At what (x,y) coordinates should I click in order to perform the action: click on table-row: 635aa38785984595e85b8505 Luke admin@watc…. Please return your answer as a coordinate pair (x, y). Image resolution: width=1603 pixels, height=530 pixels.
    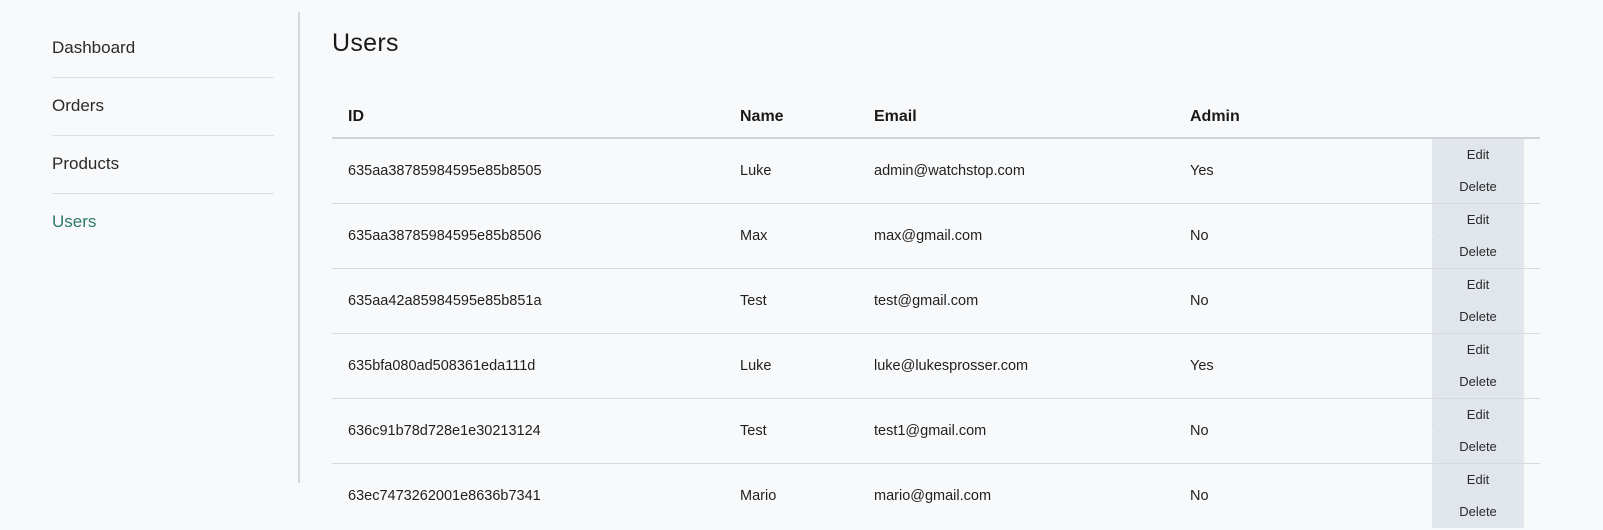
    Looking at the image, I should click on (936, 171).